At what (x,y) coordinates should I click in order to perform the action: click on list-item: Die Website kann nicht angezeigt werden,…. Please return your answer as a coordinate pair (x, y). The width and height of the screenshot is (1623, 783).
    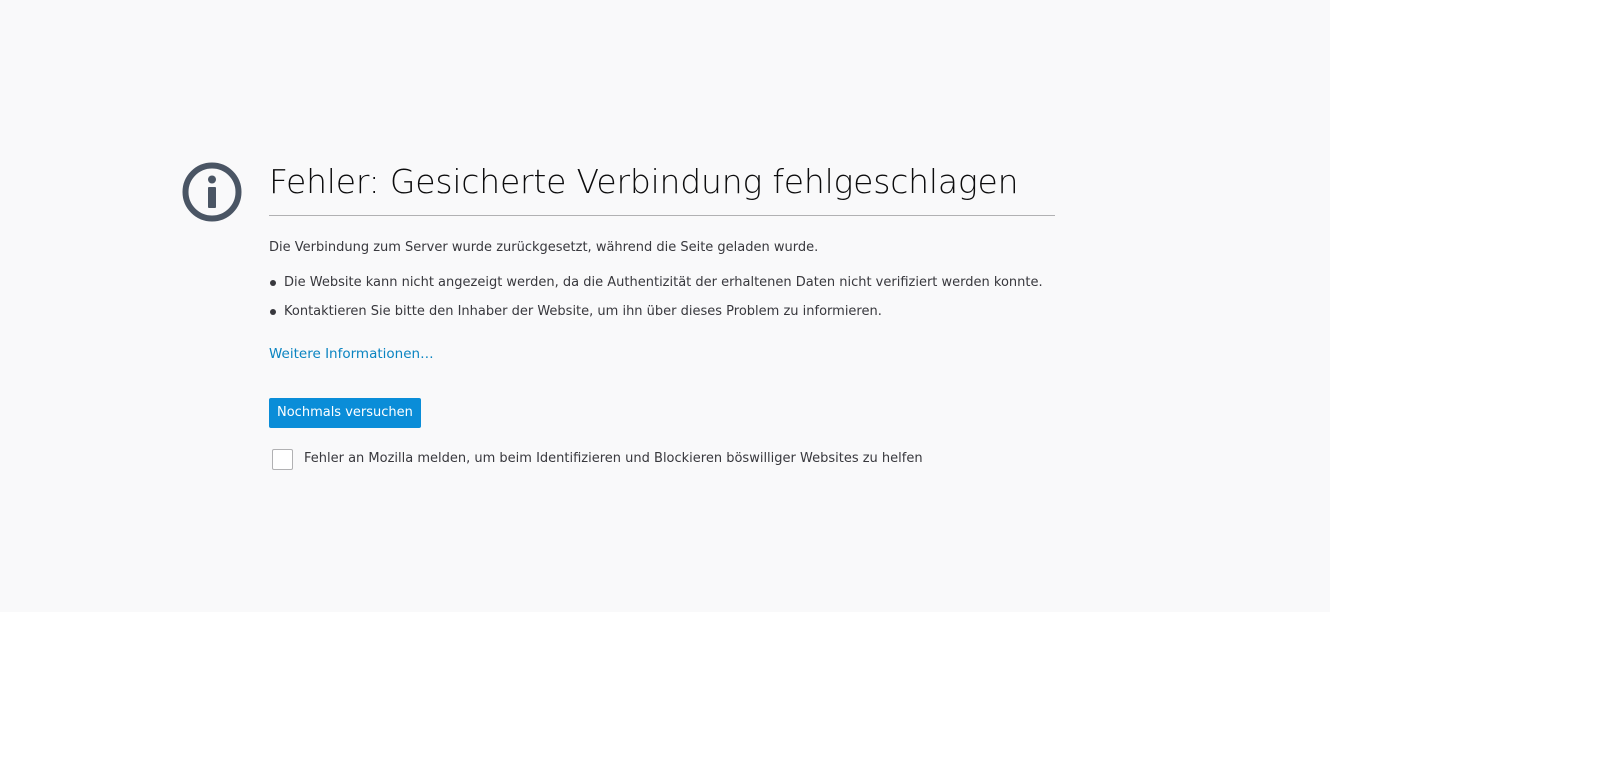
    Looking at the image, I should click on (662, 283).